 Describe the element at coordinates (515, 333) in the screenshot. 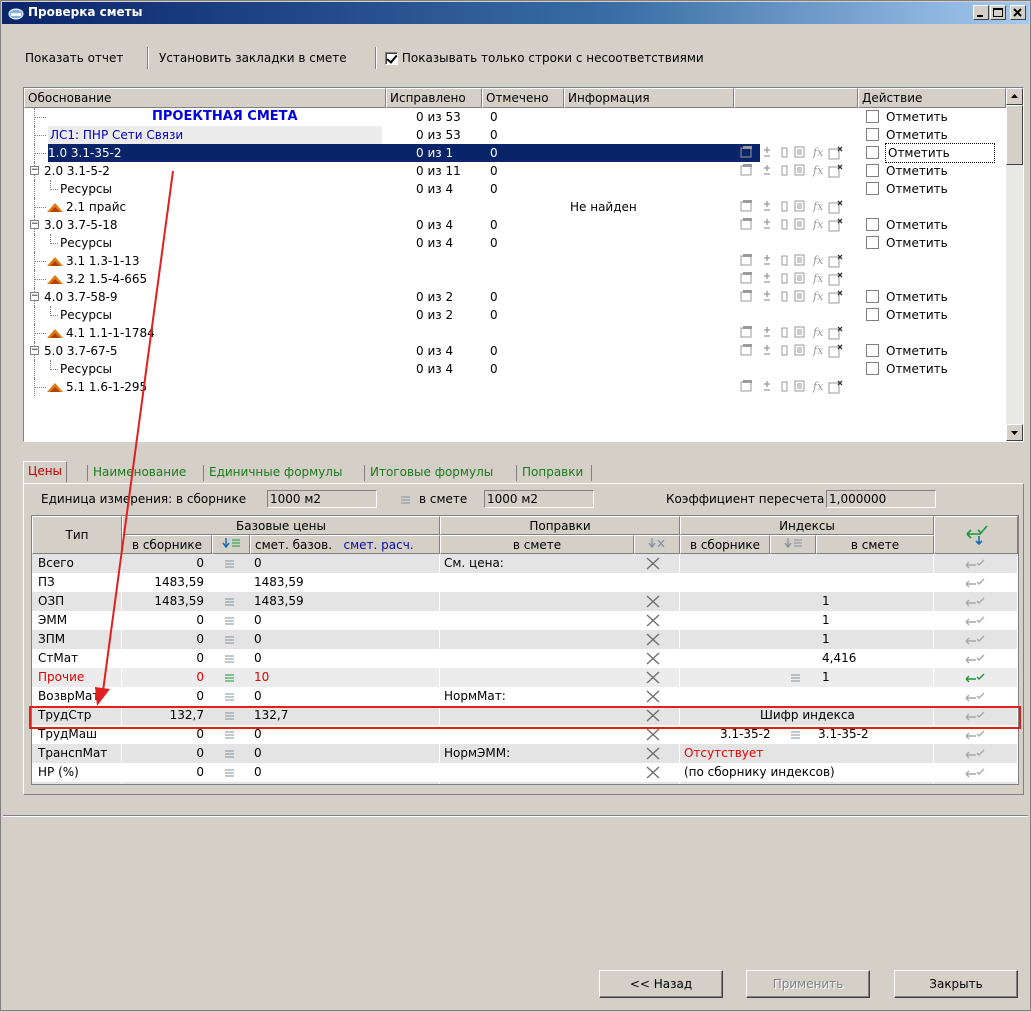

I see `tree-row: 4.1 1.1-1-1784 fx` at that location.